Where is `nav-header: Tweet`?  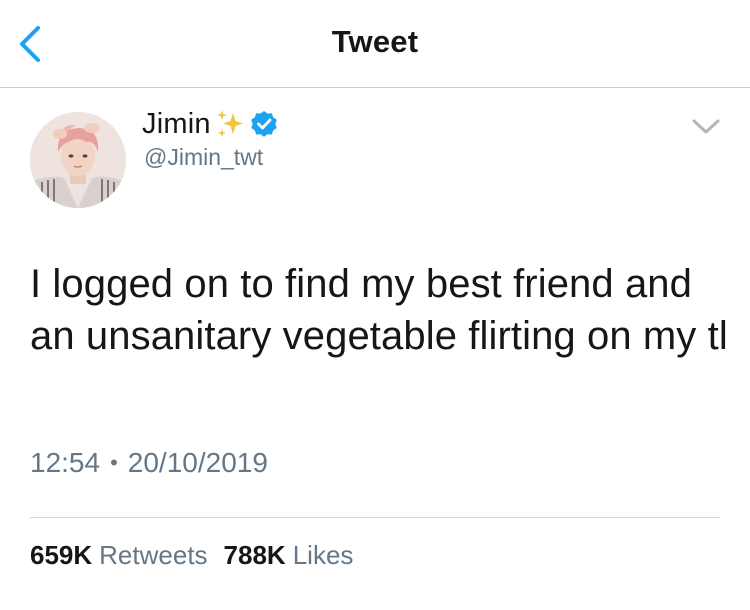
nav-header: Tweet is located at coordinates (375, 44).